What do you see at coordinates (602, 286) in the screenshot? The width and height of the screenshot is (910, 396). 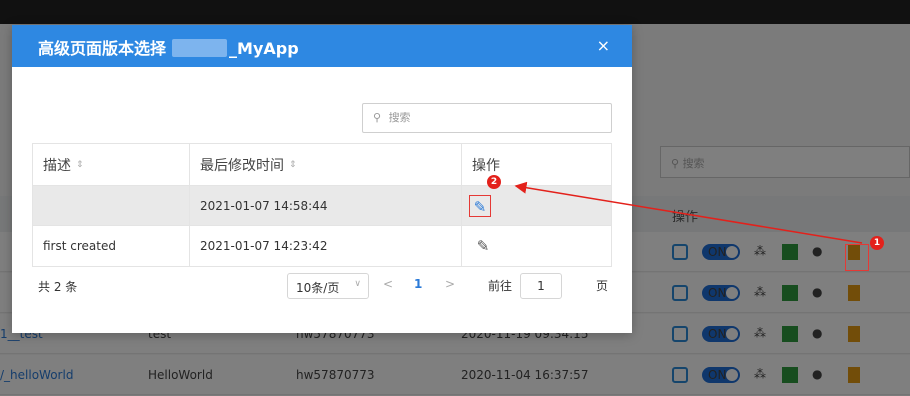 I see `page-word: 页` at bounding box center [602, 286].